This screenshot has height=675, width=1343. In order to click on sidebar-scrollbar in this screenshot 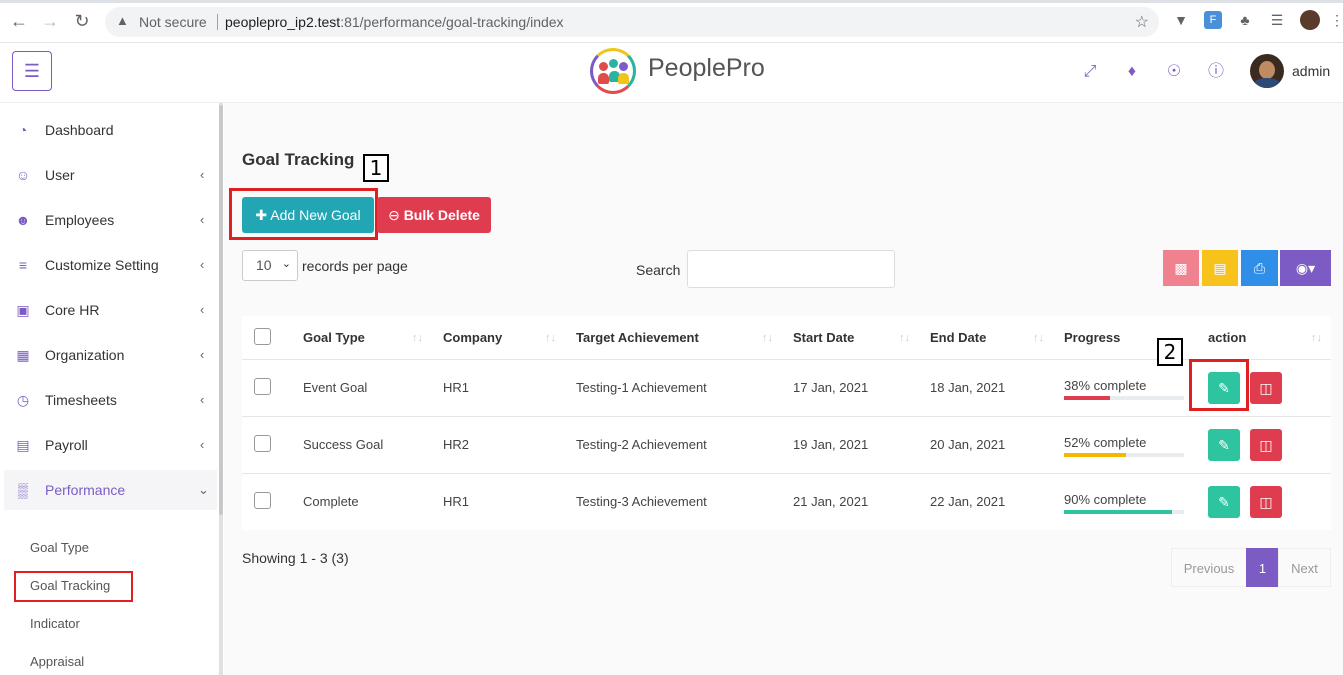, I will do `click(221, 389)`.